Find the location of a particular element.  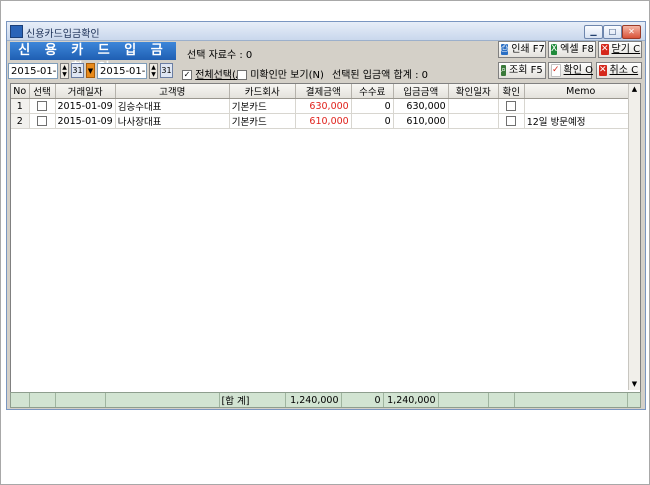

col-header-memo: Memo is located at coordinates (581, 91).